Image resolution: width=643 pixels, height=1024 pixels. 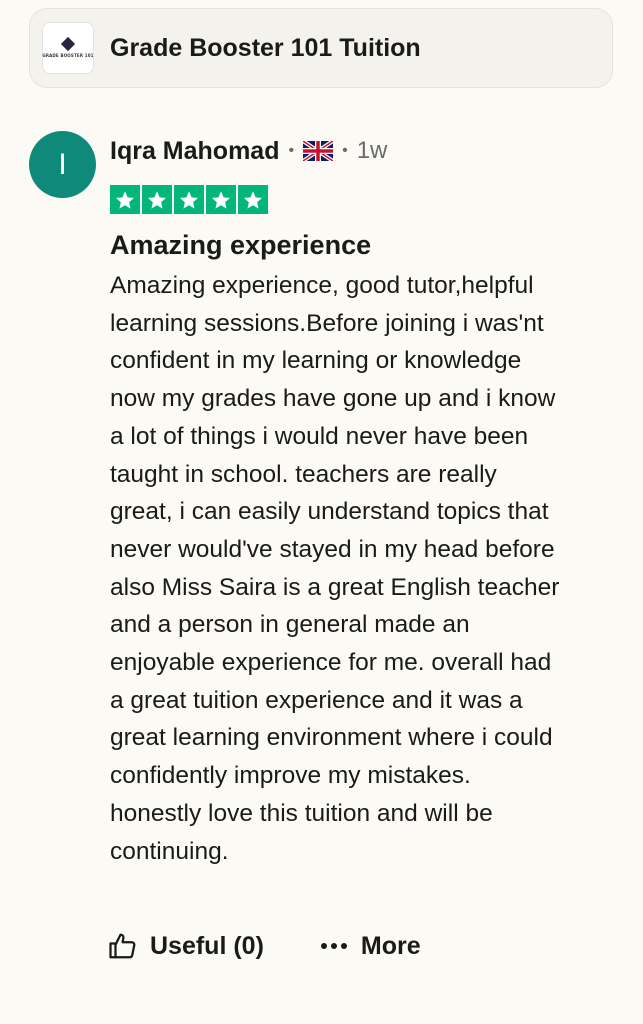 I want to click on review-body-line: Amazing experience, good tutor,helpful, so click(x=322, y=285).